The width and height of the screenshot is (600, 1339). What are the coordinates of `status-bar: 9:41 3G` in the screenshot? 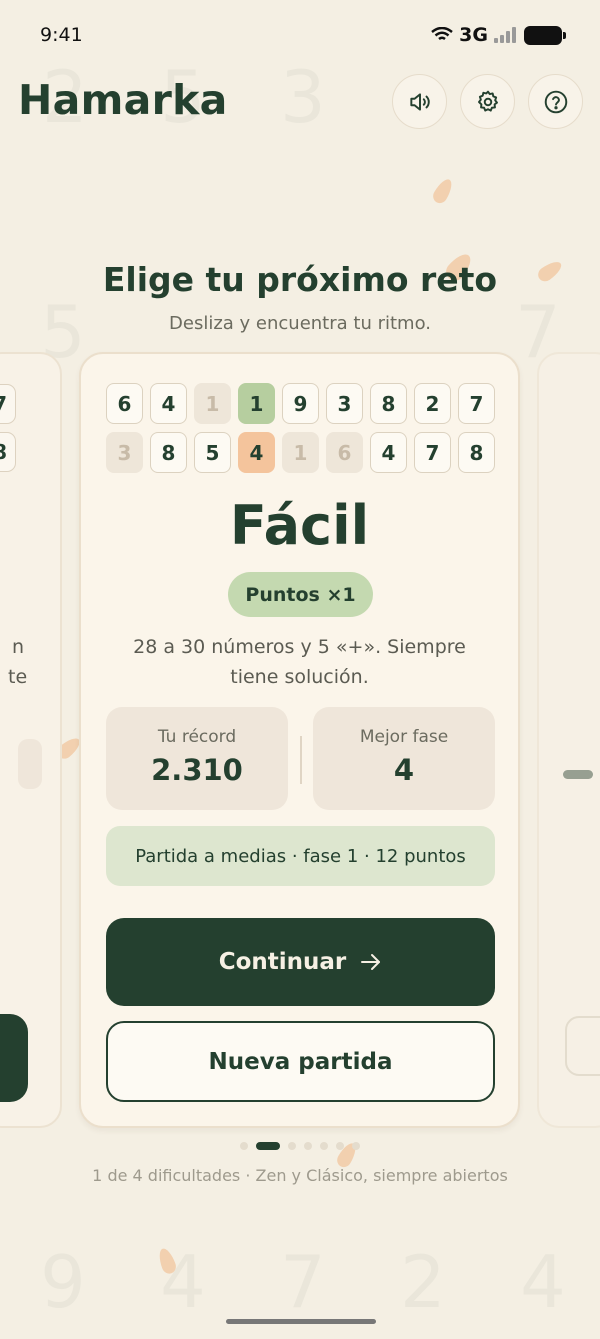 It's located at (300, 35).